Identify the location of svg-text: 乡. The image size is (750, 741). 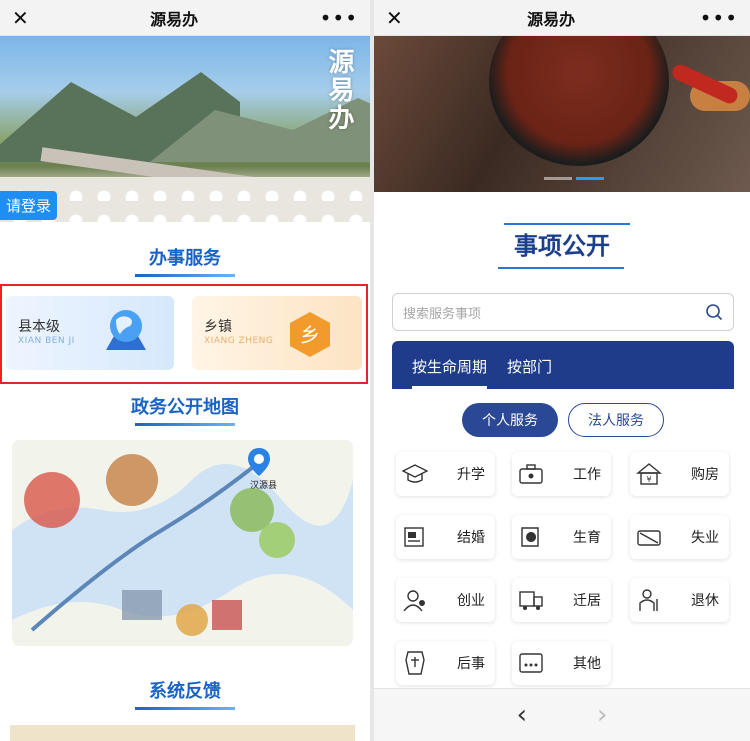
(310, 335).